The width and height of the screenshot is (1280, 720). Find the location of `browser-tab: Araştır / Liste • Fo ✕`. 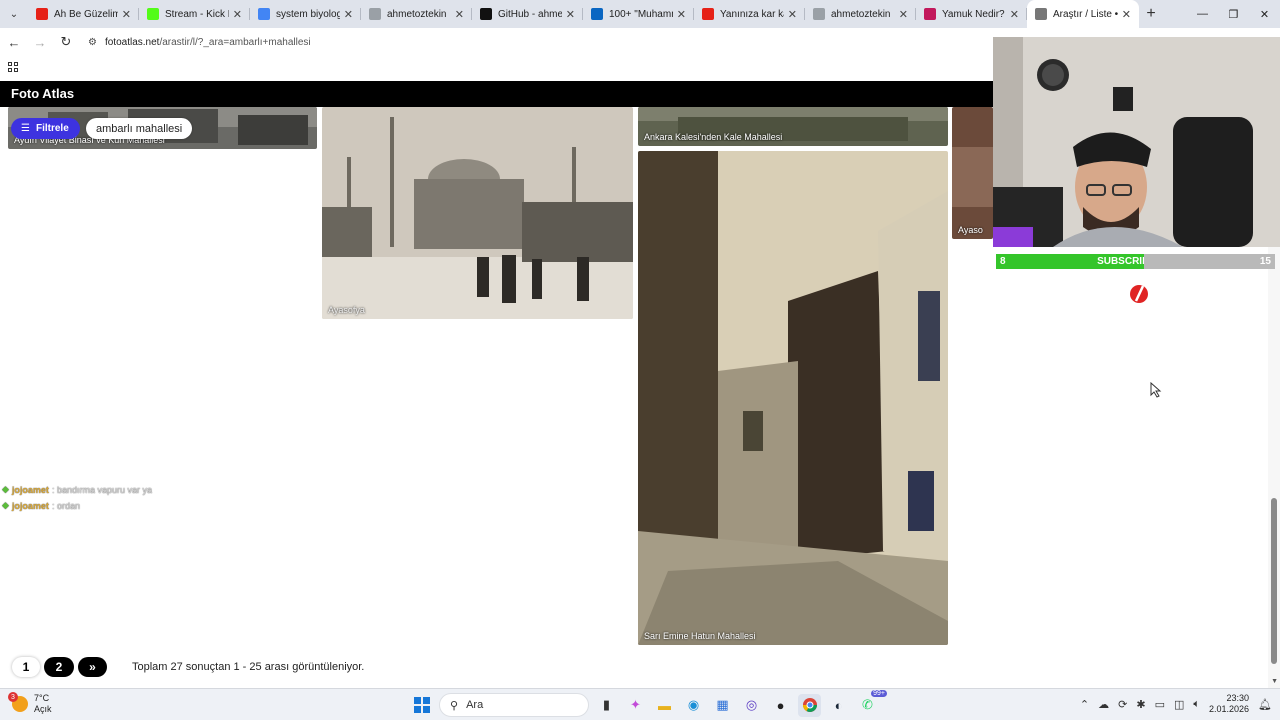

browser-tab: Araştır / Liste • Fo ✕ is located at coordinates (1083, 14).